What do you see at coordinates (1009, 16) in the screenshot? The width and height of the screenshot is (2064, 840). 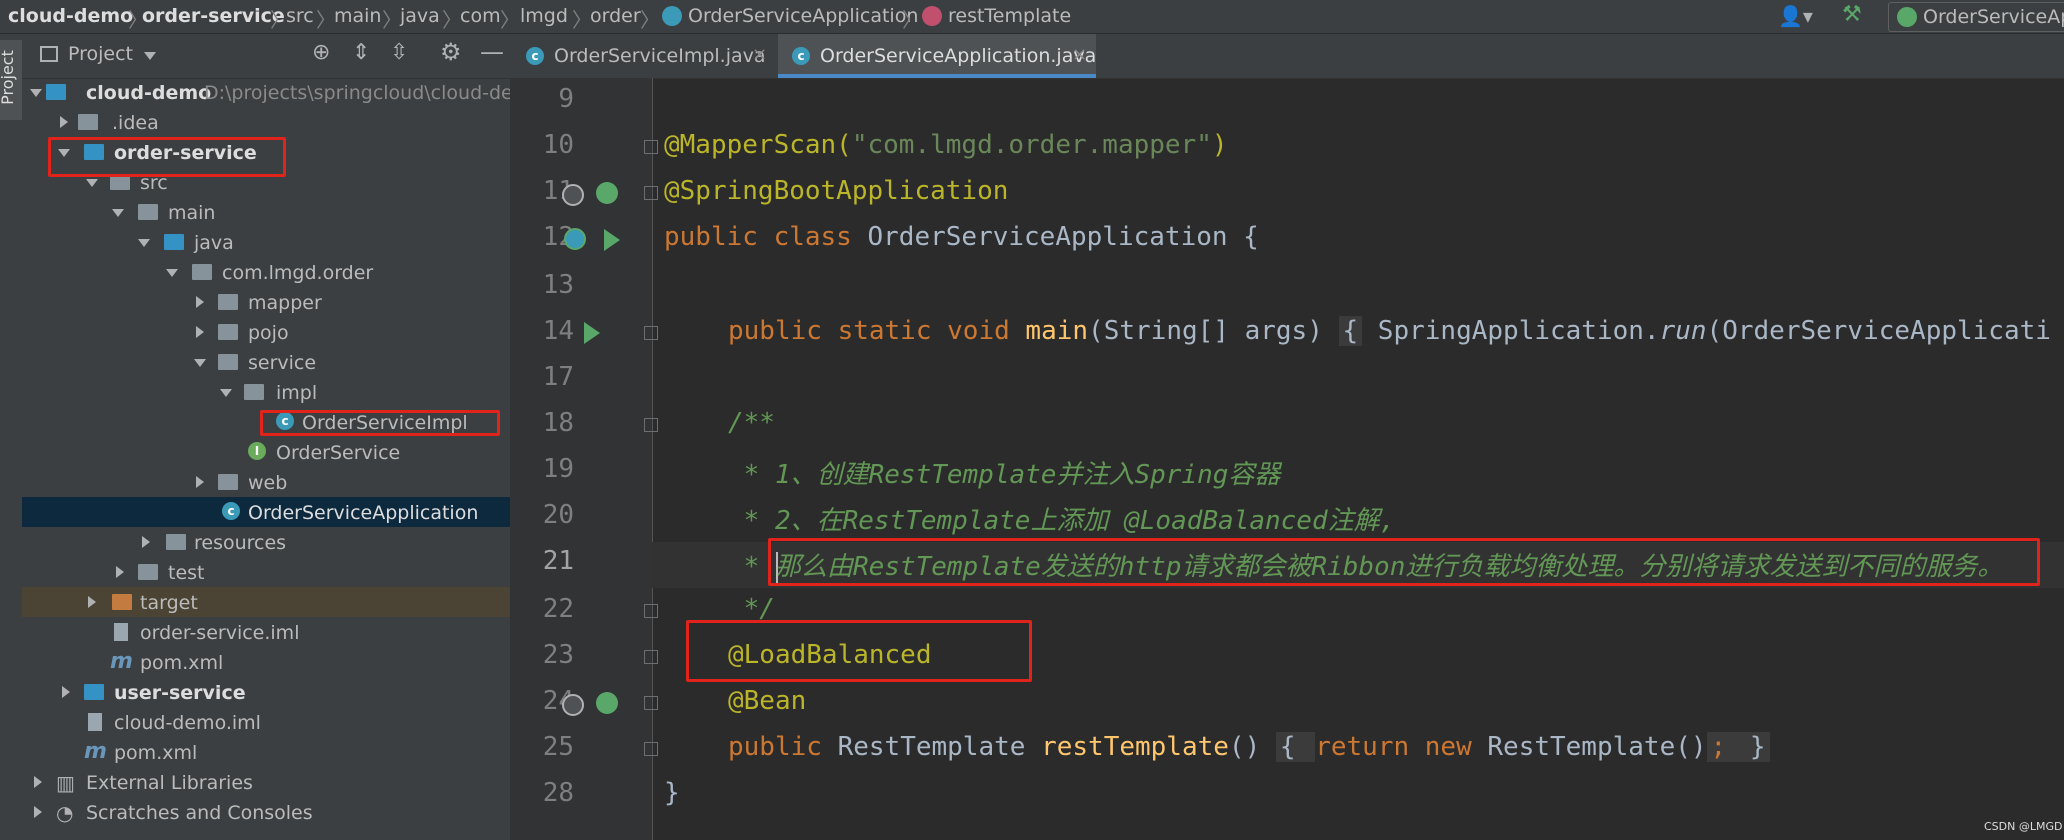 I see `breadcrumb-item: restTemplate` at bounding box center [1009, 16].